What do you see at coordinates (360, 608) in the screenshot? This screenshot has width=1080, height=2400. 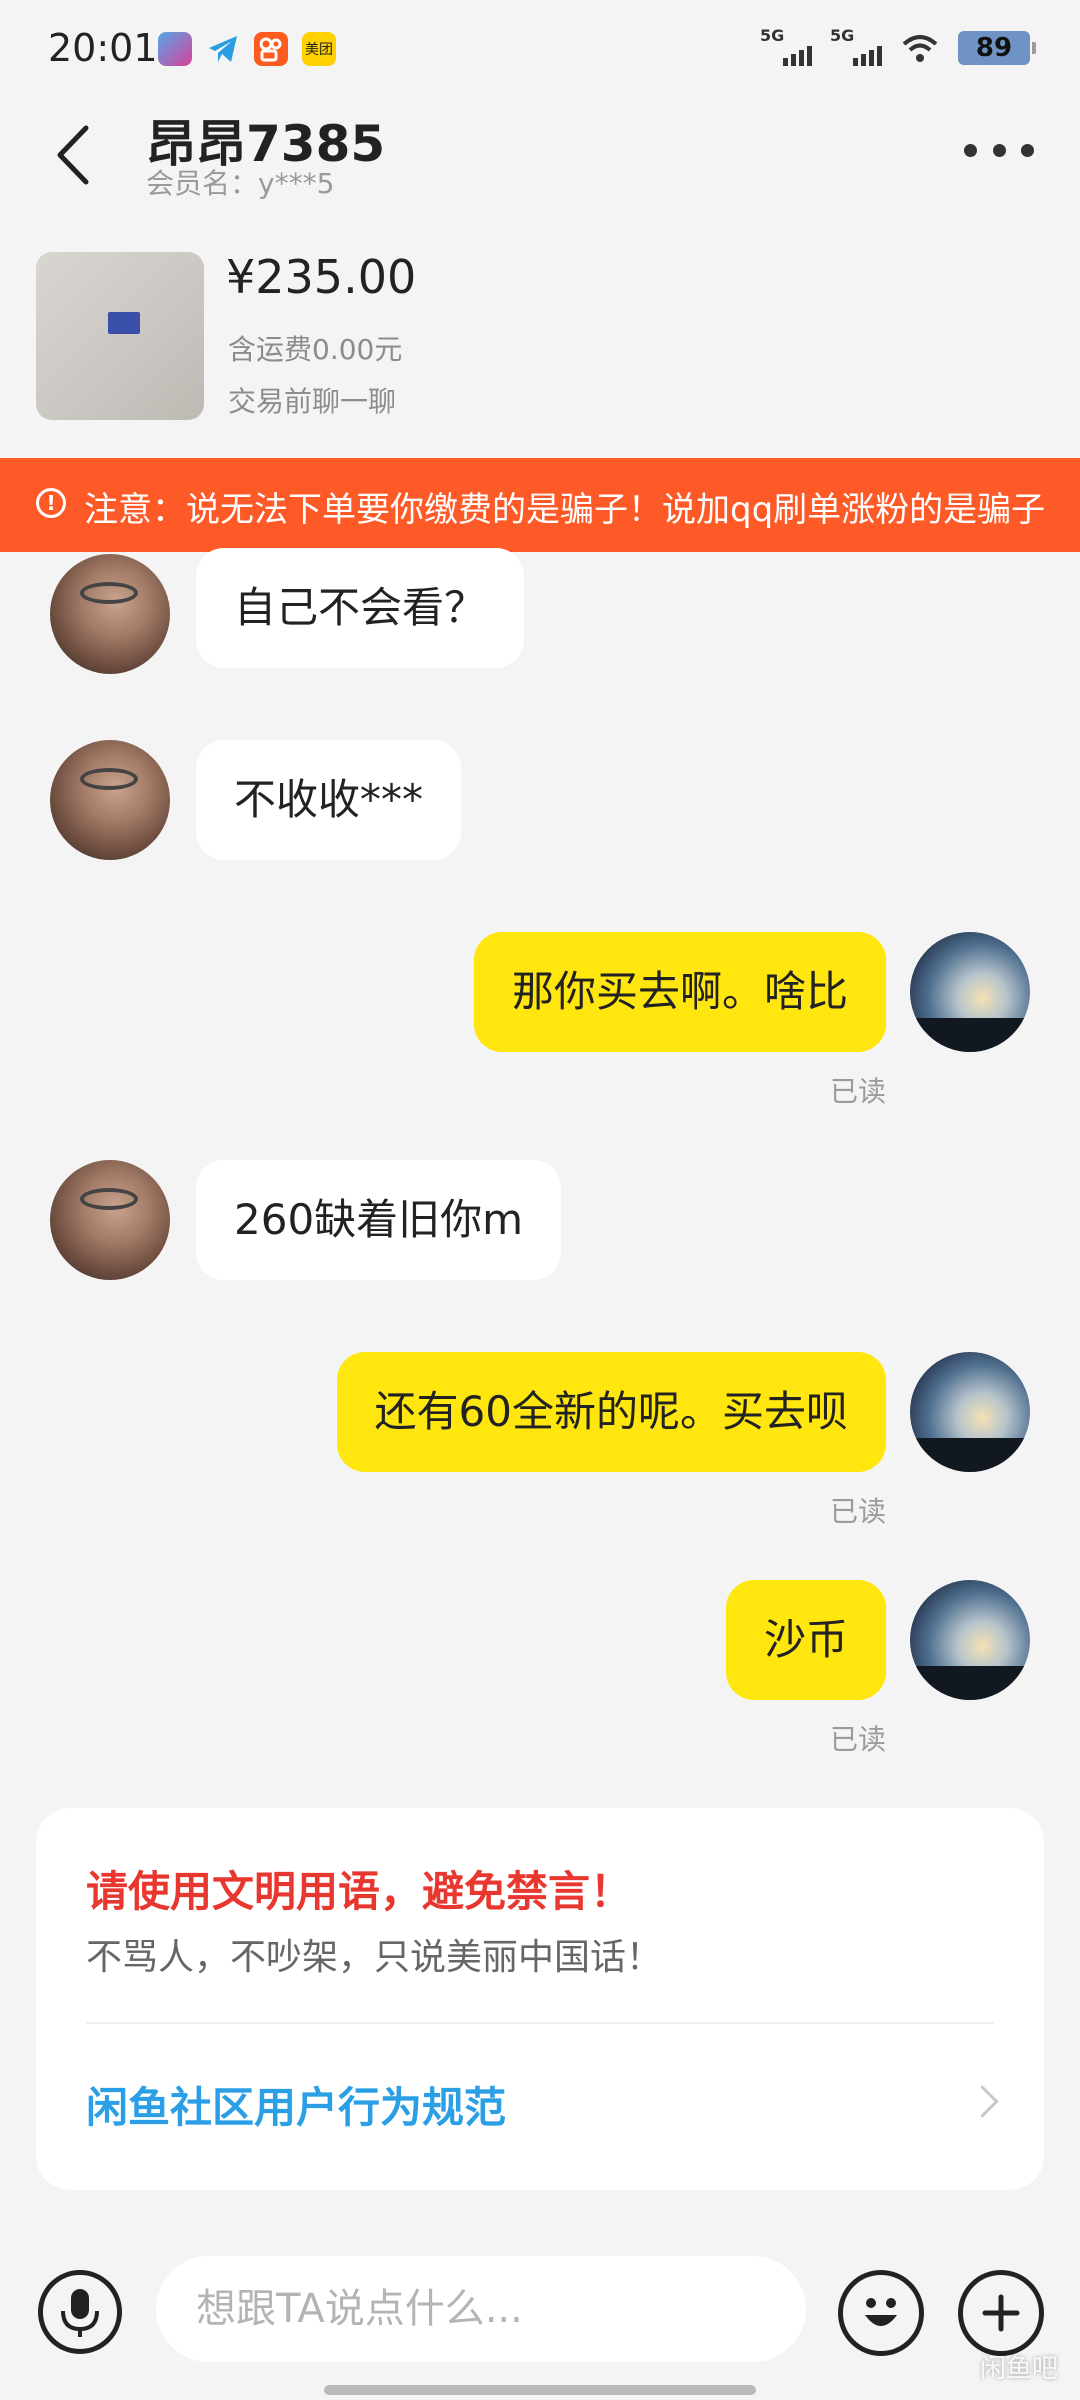 I see `message-bubble: 自己不会看？` at bounding box center [360, 608].